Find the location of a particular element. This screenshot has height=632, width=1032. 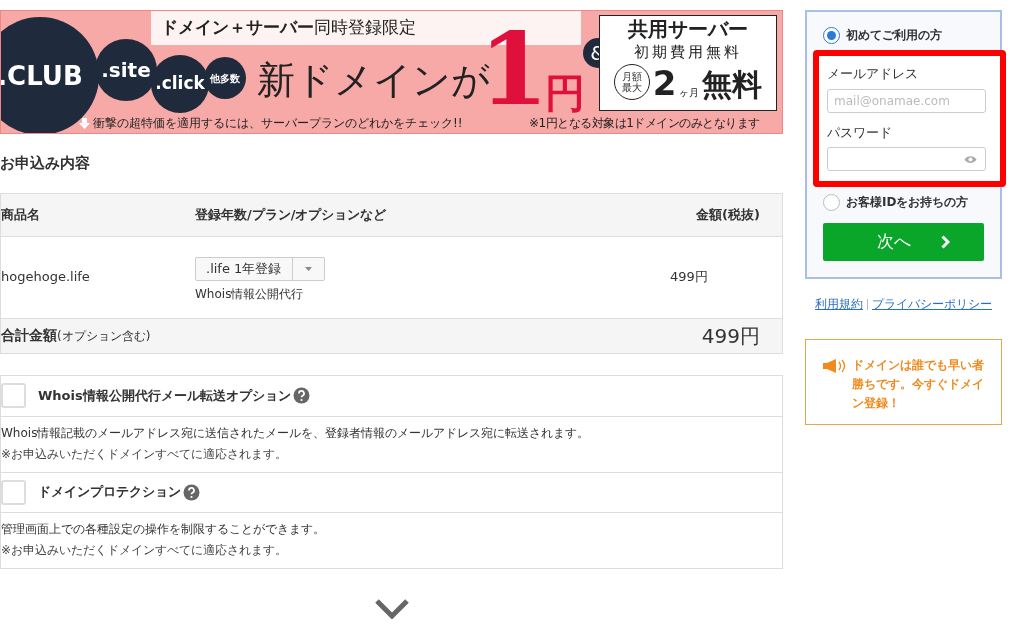

option-description: Whois情報記載のメールアドレス宛に送信されたメールを、登録者情報のメールアドレス宛に転送されます。 is located at coordinates (296, 433).